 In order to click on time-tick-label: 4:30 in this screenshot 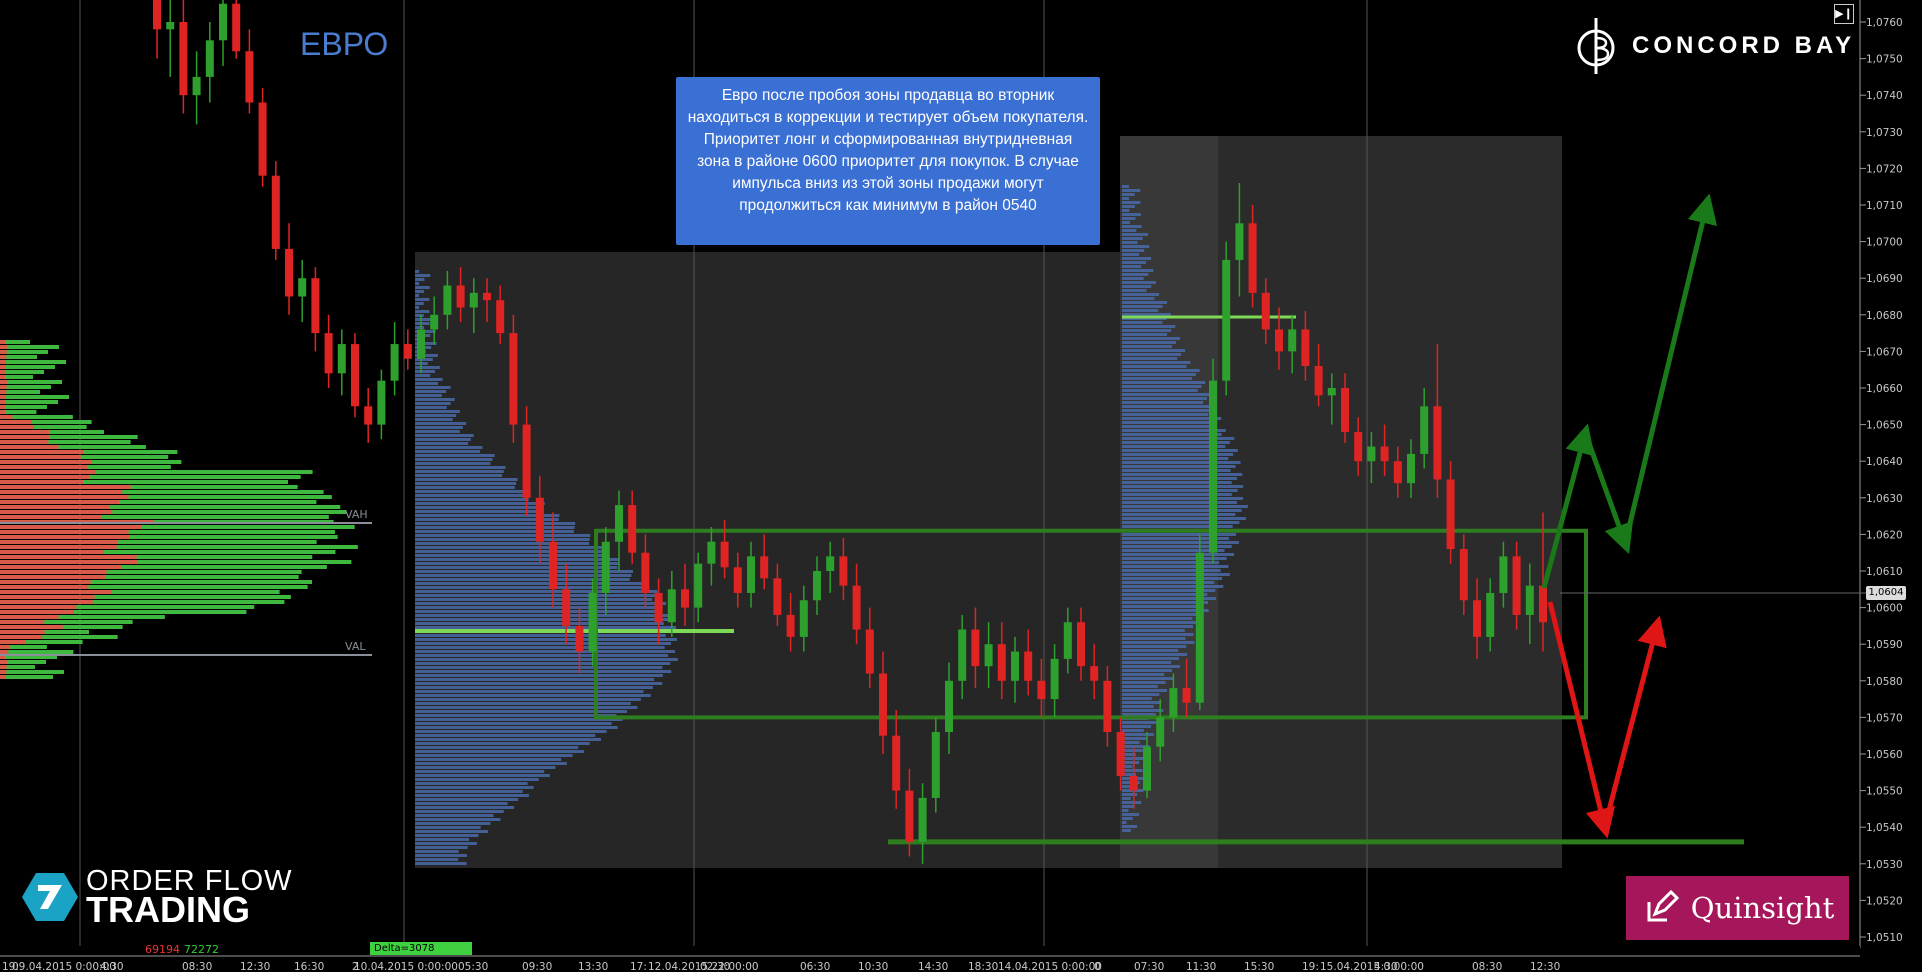, I will do `click(1386, 966)`.